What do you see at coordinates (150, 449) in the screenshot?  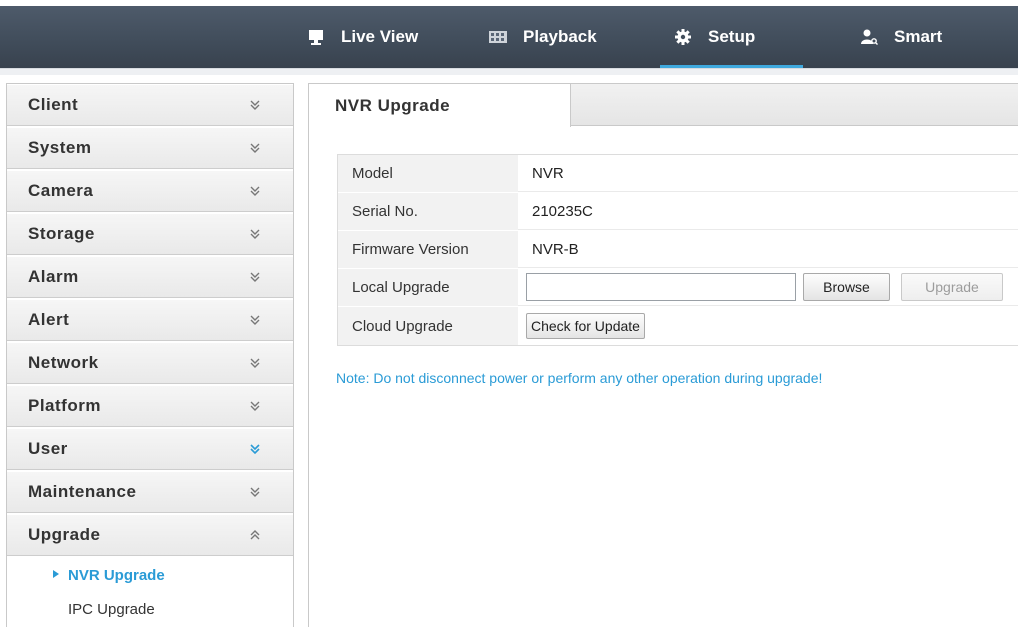 I see `sidebar-item-user: User` at bounding box center [150, 449].